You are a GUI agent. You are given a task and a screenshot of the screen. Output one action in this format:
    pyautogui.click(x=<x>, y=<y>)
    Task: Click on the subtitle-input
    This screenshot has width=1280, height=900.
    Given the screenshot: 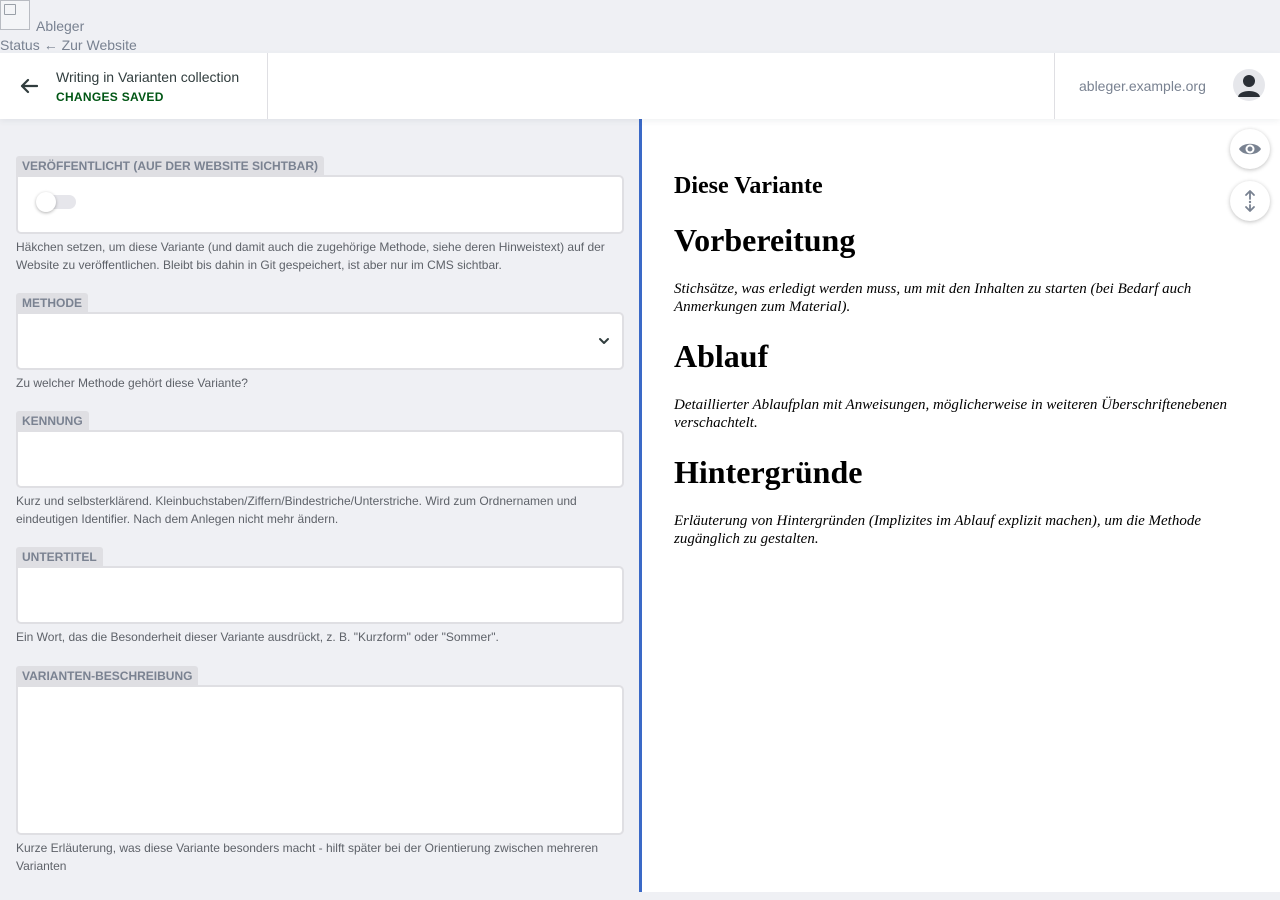 What is the action you would take?
    pyautogui.click(x=320, y=595)
    